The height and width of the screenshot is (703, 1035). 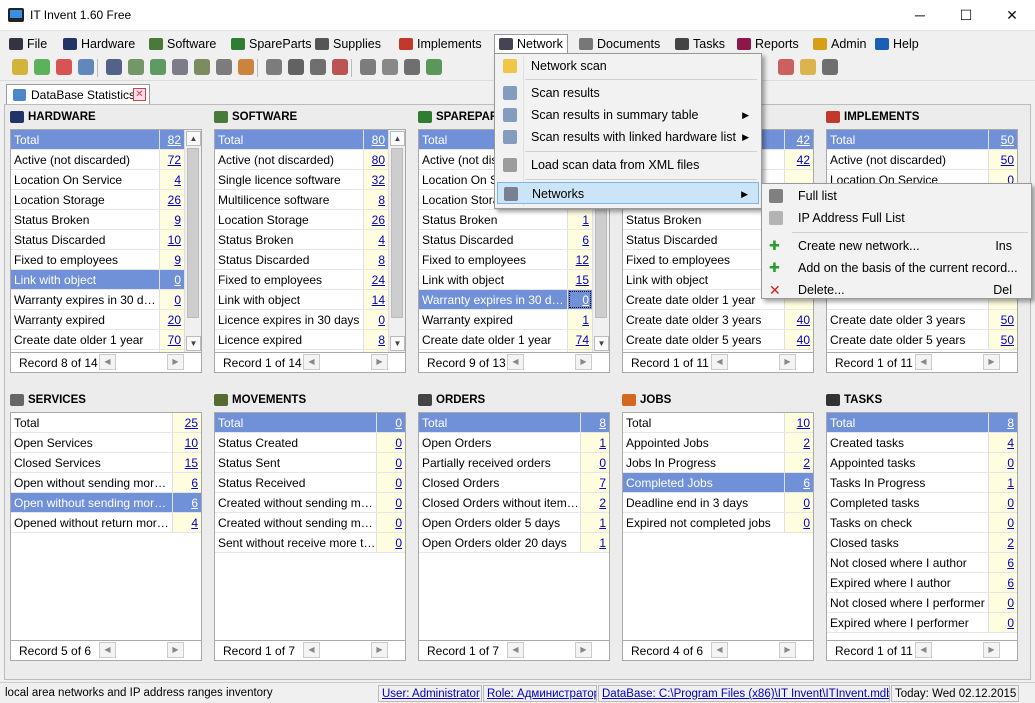 I want to click on grid-row: Multilicence software 8, so click(x=310, y=200).